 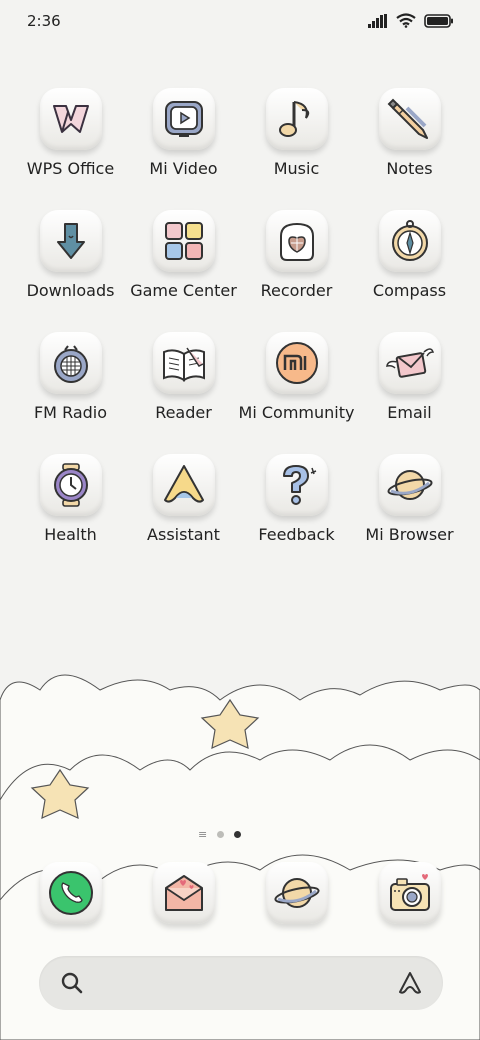 I want to click on clock-icon, so click(x=70, y=485).